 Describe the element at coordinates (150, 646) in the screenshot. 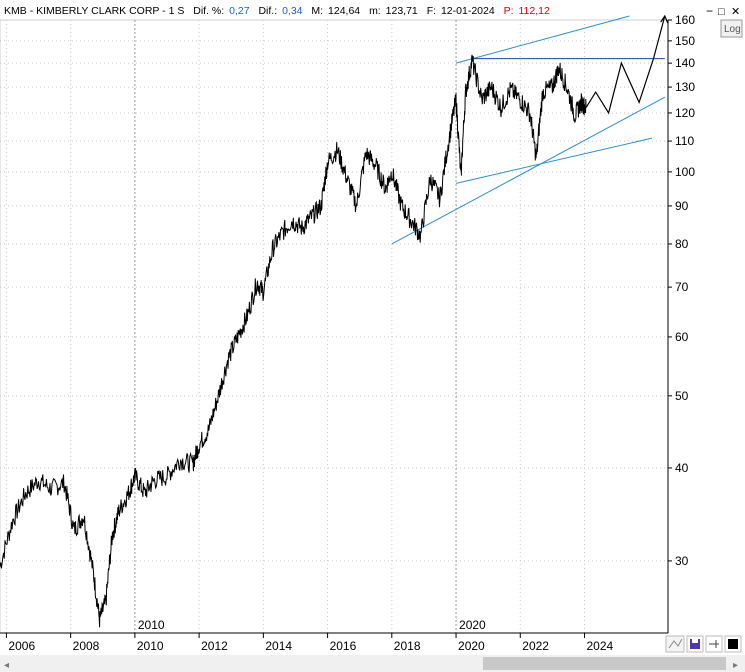

I see `x-tick-label: 2010` at that location.